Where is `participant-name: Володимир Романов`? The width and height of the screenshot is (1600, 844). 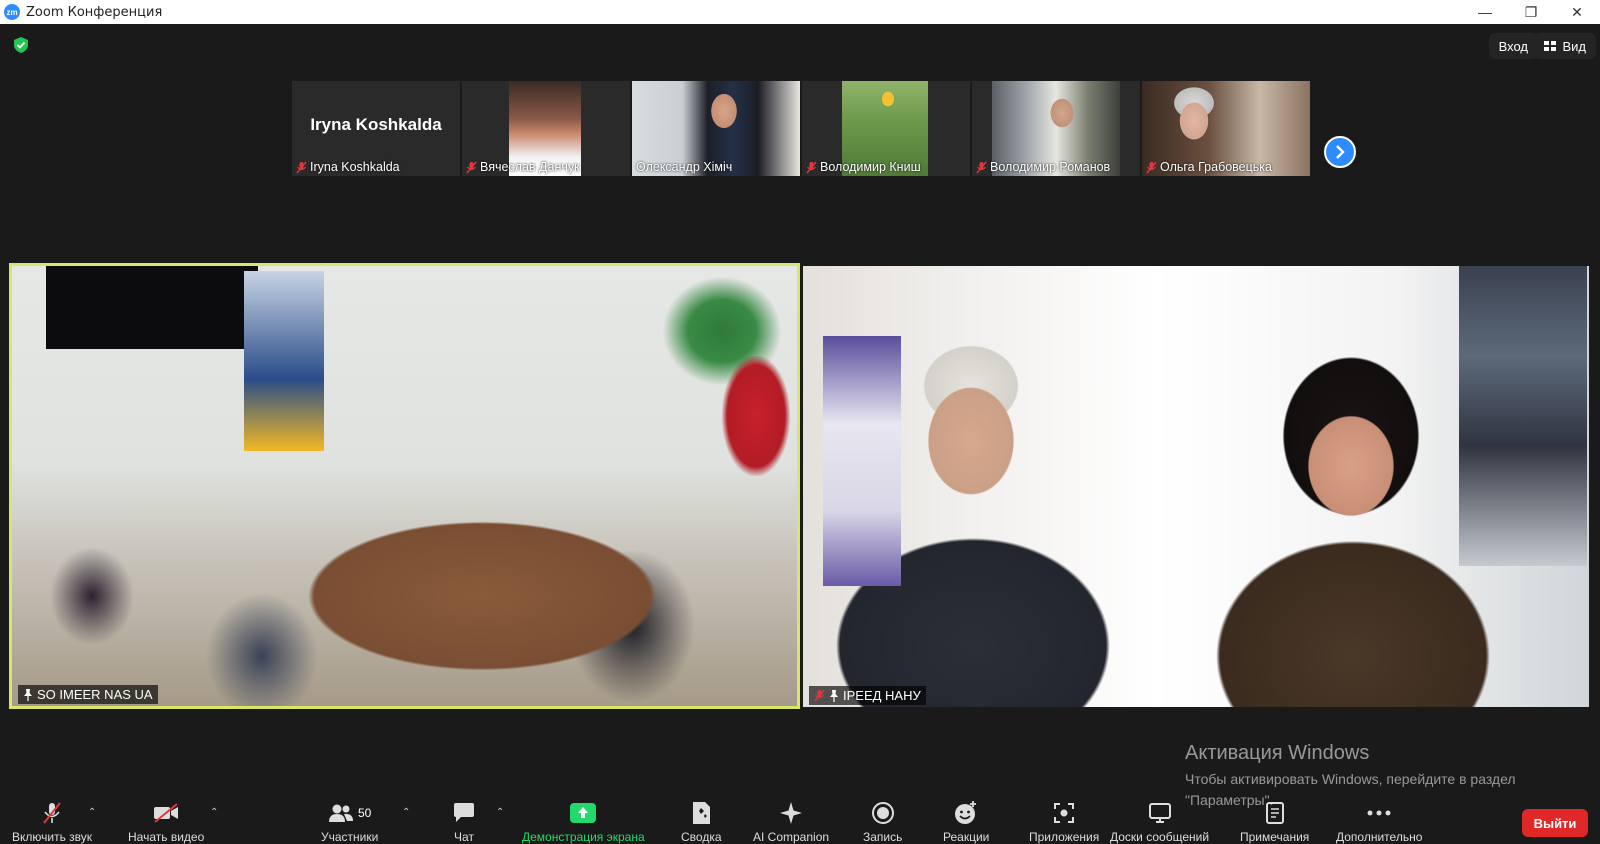
participant-name: Володимир Романов is located at coordinates (1050, 167).